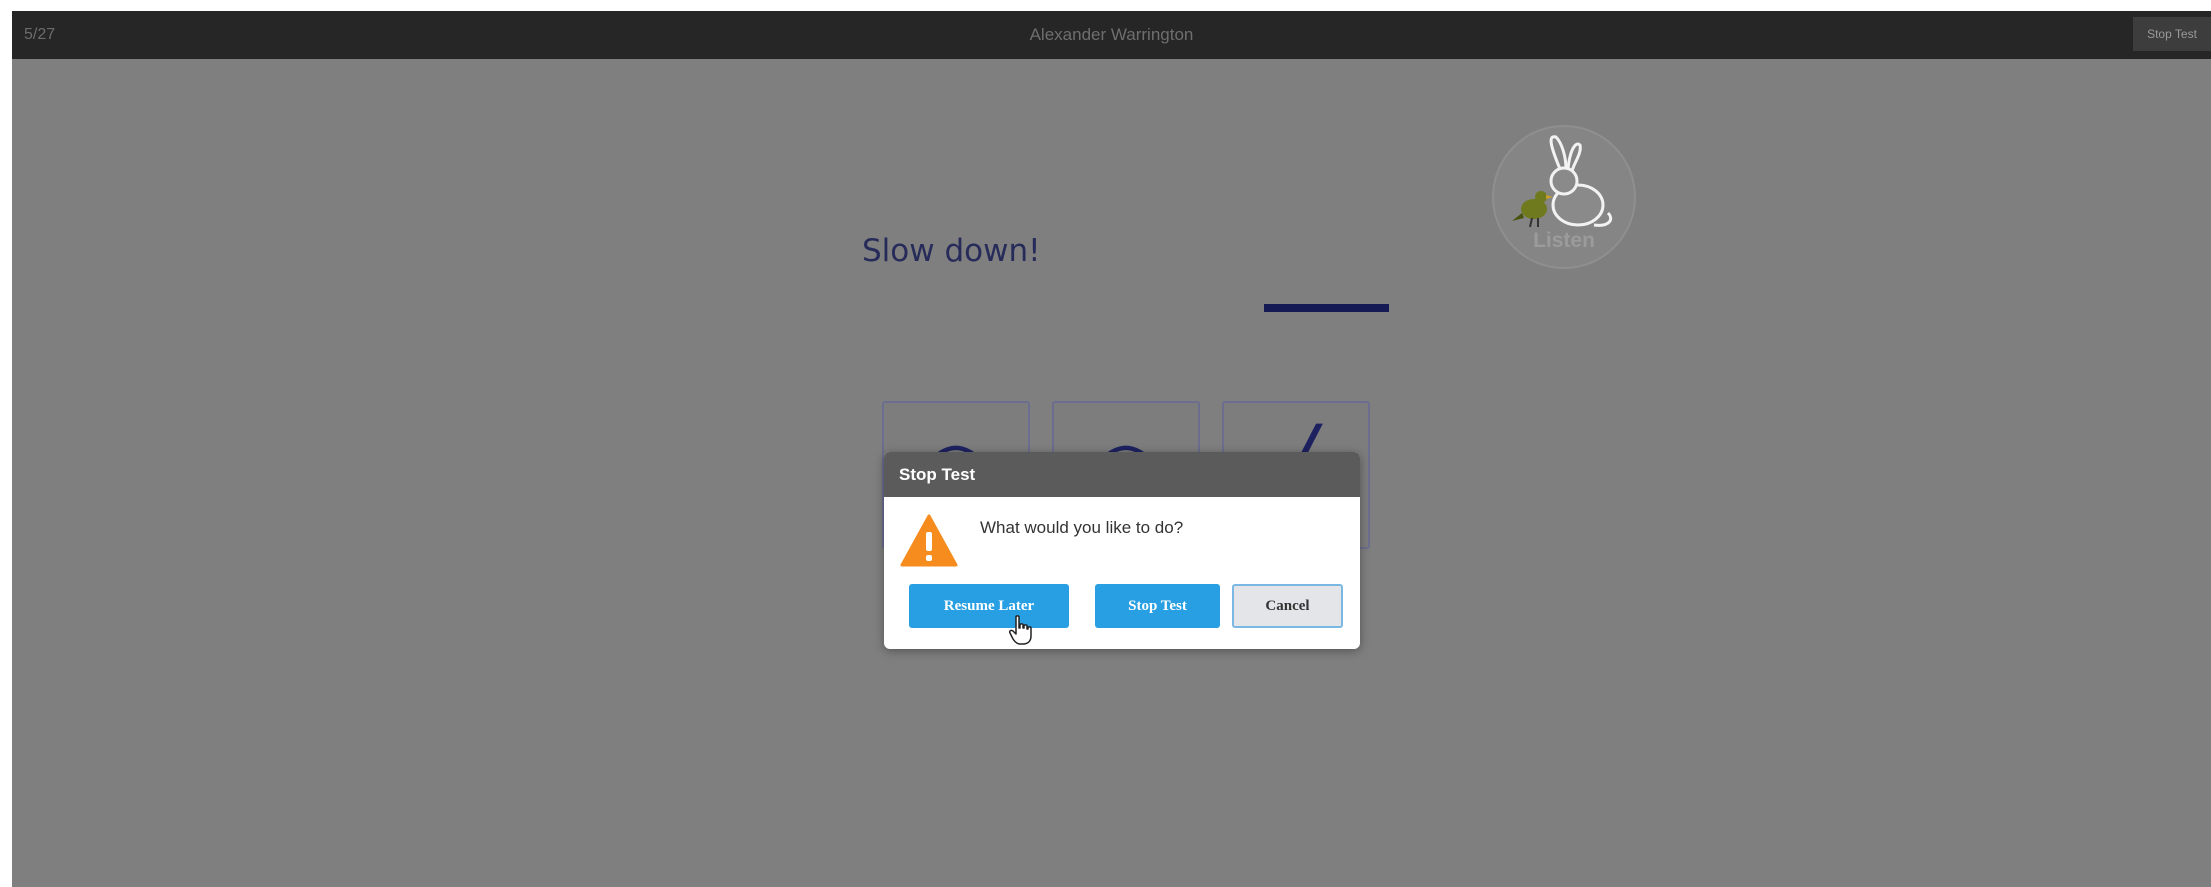  I want to click on listen-label: Listen, so click(1564, 240).